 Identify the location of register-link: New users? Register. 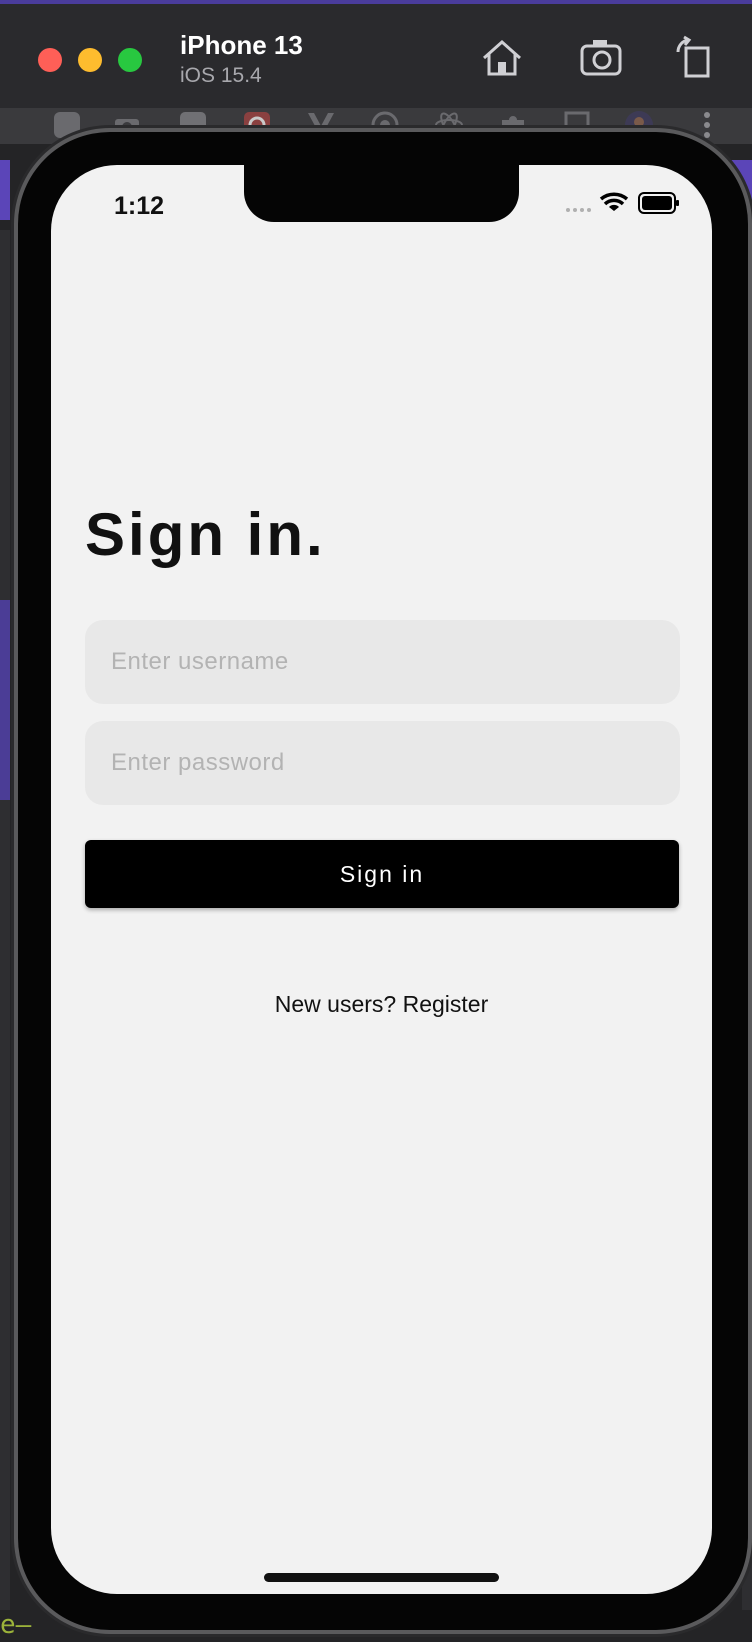
(381, 1004).